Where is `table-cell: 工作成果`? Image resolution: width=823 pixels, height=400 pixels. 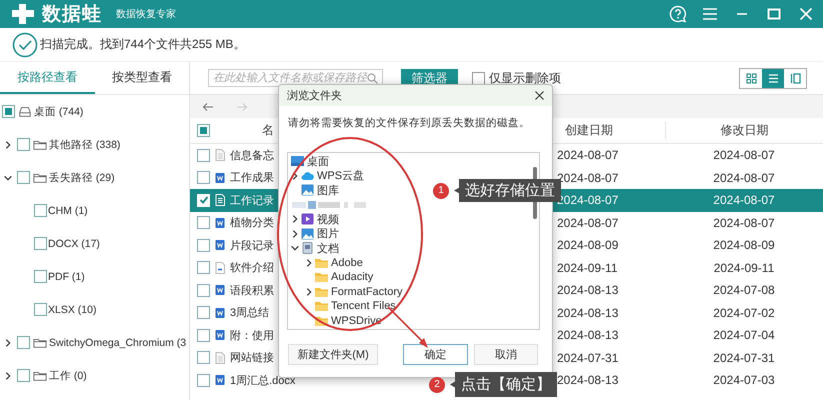 table-cell: 工作成果 is located at coordinates (234, 177).